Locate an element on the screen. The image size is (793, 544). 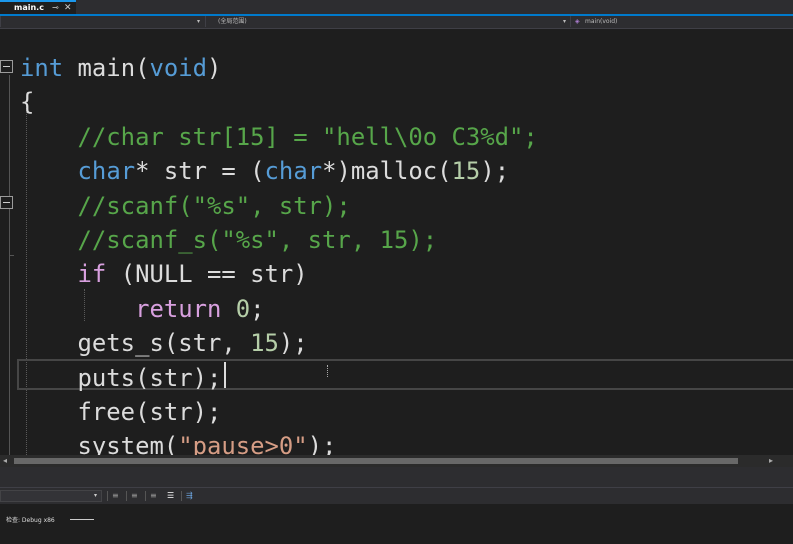
code-token: main( is located at coordinates (106, 68).